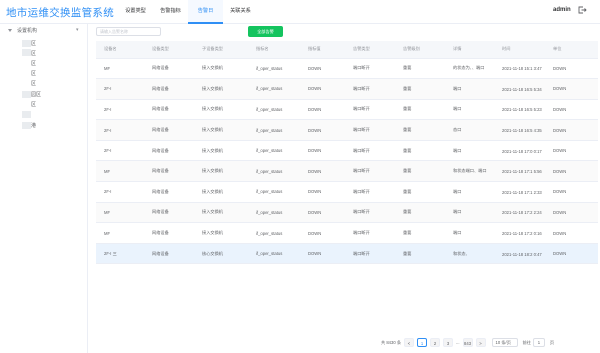  What do you see at coordinates (519, 130) in the screenshot?
I see `cell-time: 2021-11-18 16:5 4:35` at bounding box center [519, 130].